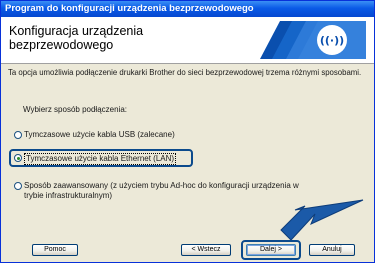  I want to click on wireless-signal-icon: ((·)), so click(313, 40).